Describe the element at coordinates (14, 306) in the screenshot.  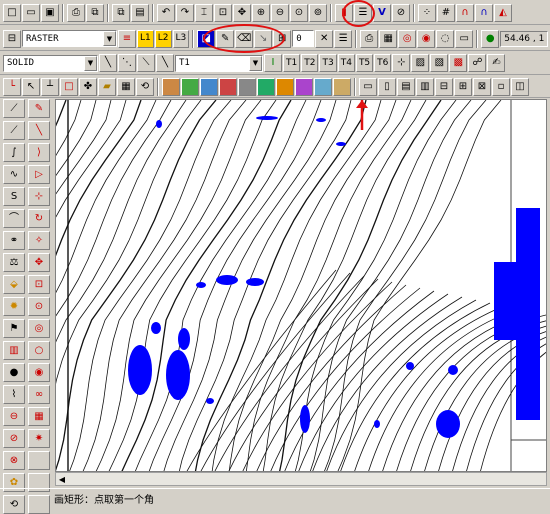
I see `symbol-yellow-icon: ✹` at that location.